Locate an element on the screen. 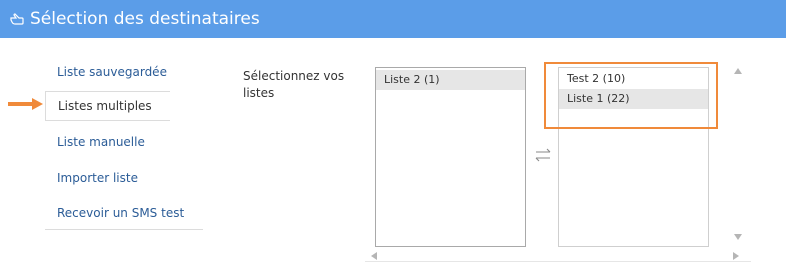  horizontal-scrollbar is located at coordinates (558, 255).